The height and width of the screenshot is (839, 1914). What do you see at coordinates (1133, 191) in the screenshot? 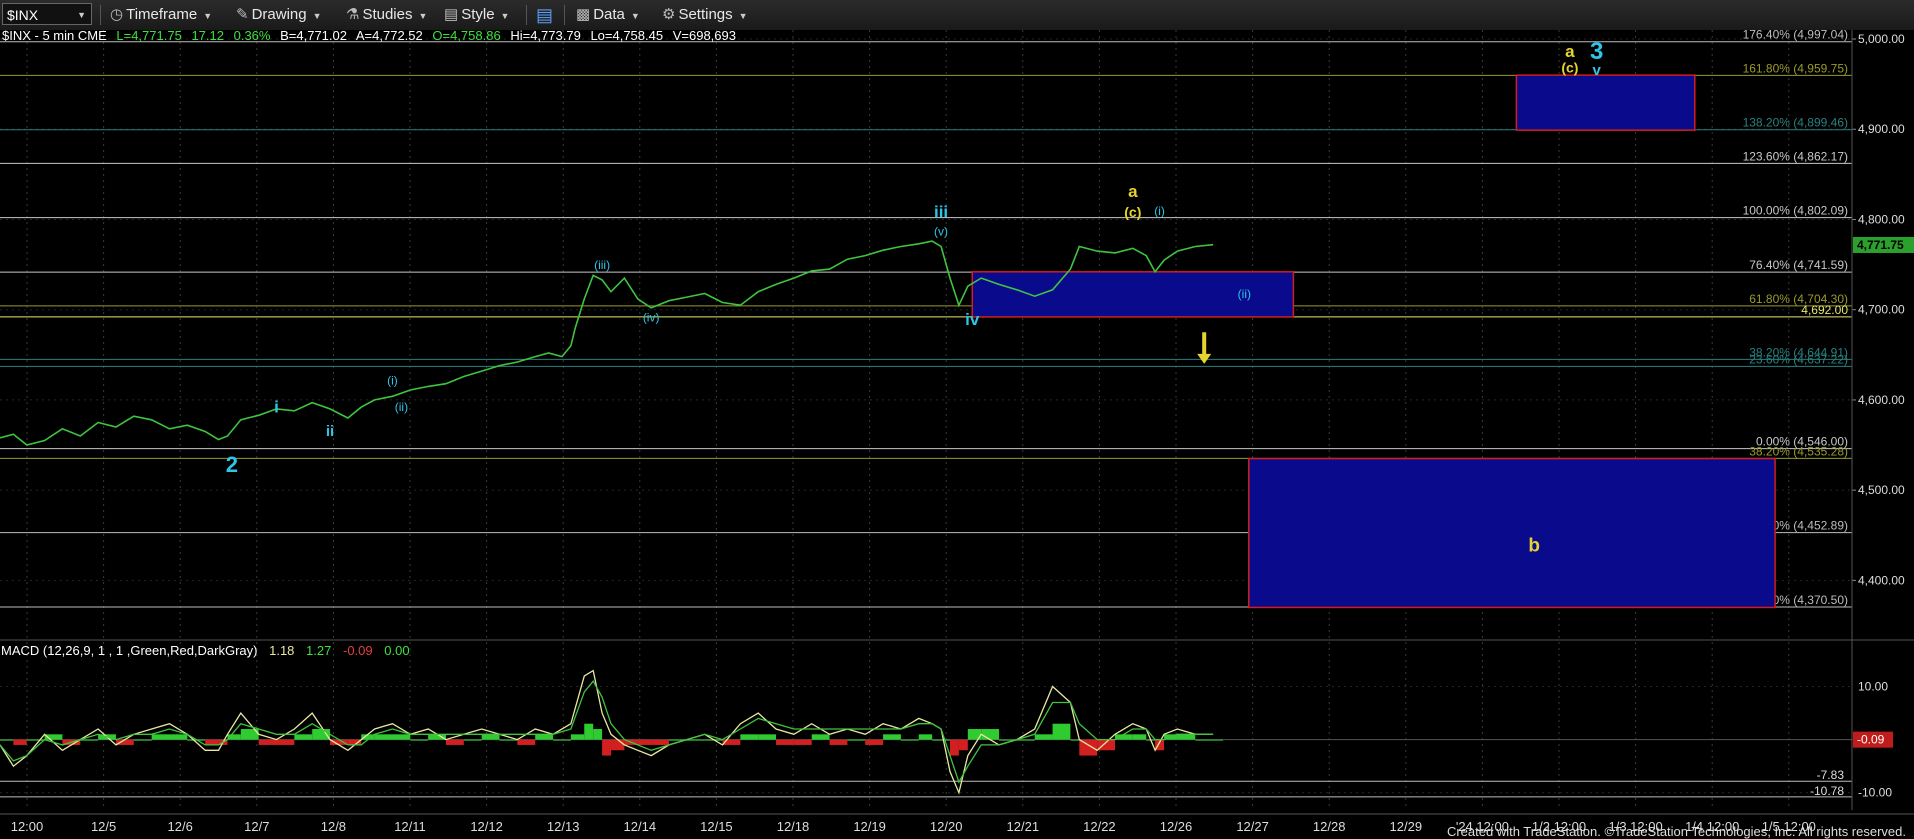
I see `wave-label: a` at bounding box center [1133, 191].